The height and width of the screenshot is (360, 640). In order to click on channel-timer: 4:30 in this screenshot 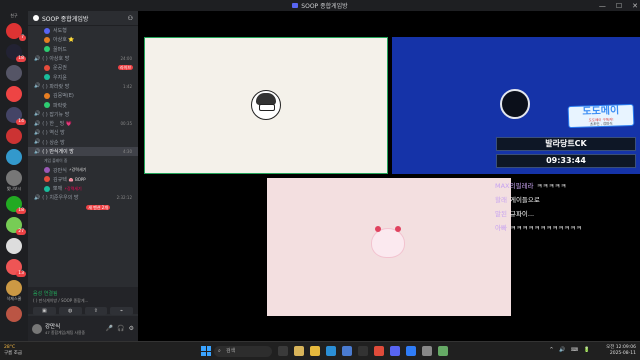, I will do `click(127, 151)`.